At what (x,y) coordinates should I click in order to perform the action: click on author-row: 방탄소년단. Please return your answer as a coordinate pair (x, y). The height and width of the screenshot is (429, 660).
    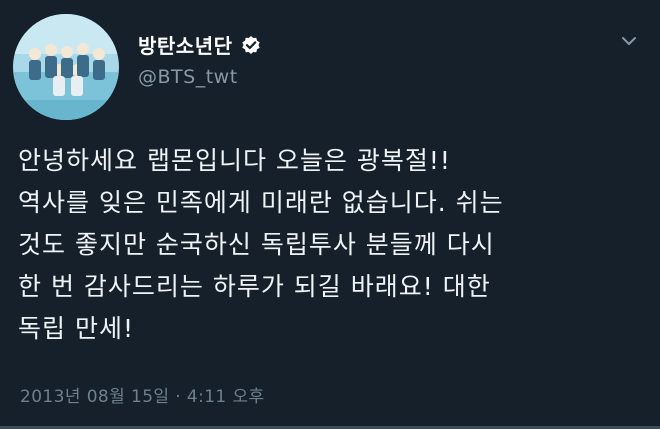
    Looking at the image, I should click on (199, 44).